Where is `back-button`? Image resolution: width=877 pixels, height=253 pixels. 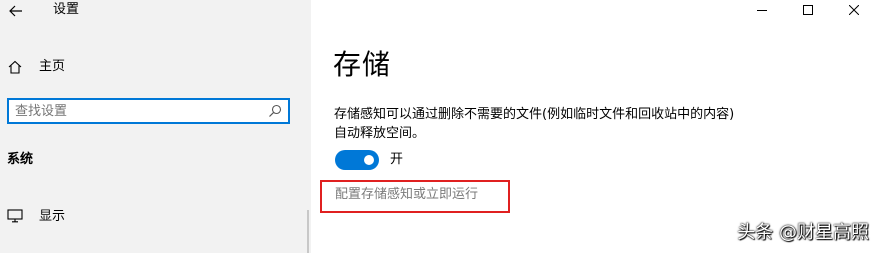 back-button is located at coordinates (16, 11).